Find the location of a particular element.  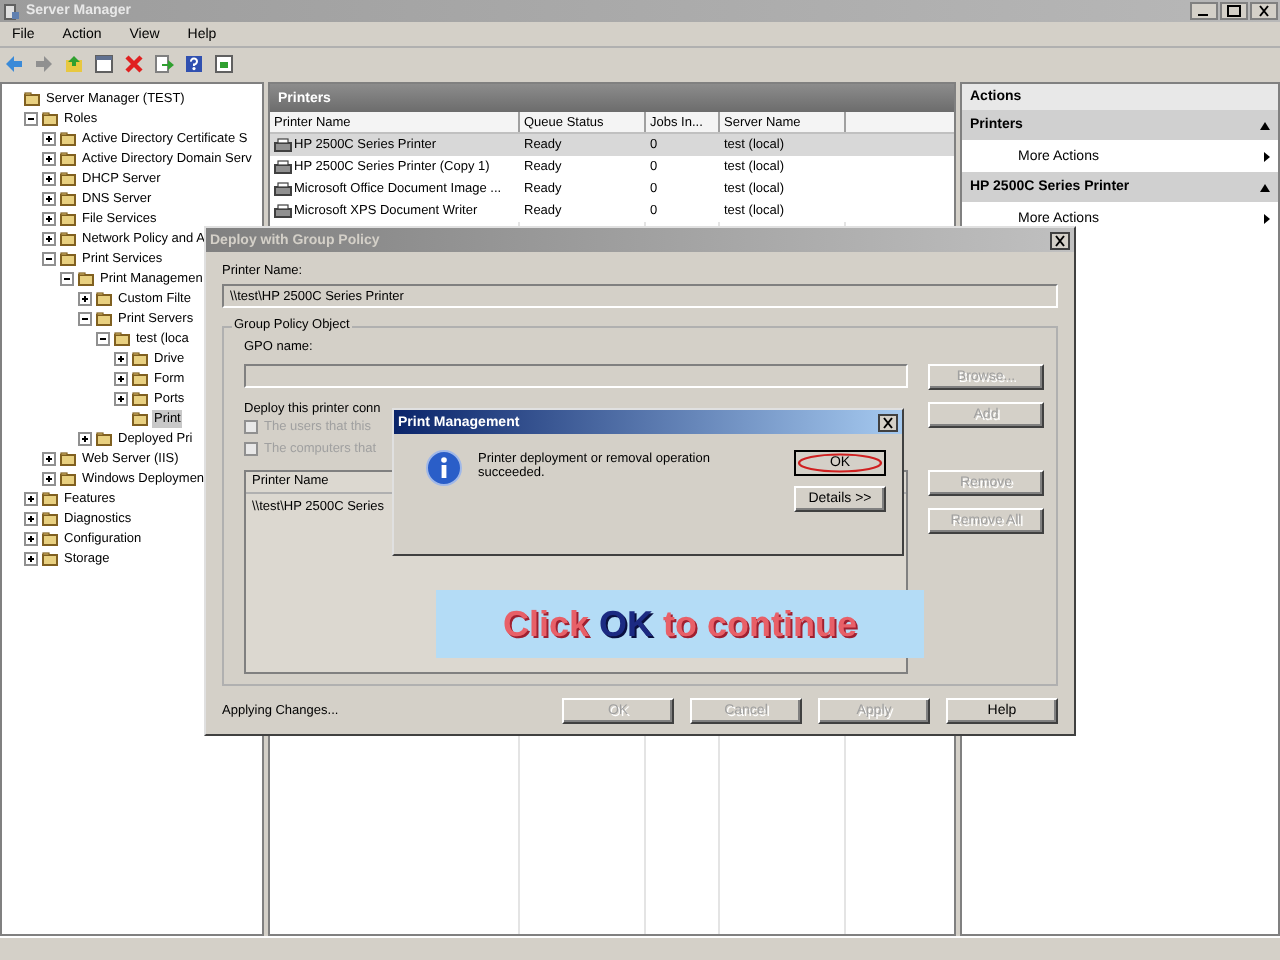

gpo-name-field is located at coordinates (576, 376).